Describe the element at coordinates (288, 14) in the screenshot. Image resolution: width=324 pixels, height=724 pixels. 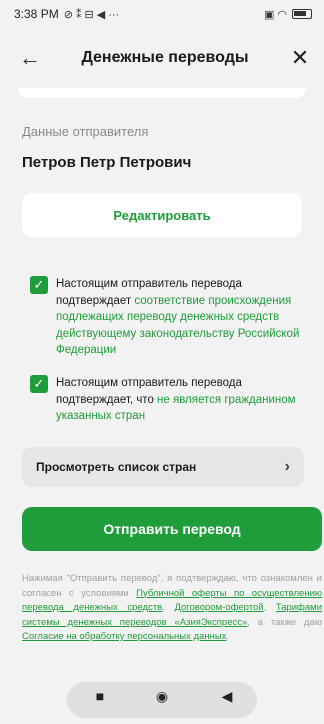
I see `status-right: ▣ ◠` at that location.